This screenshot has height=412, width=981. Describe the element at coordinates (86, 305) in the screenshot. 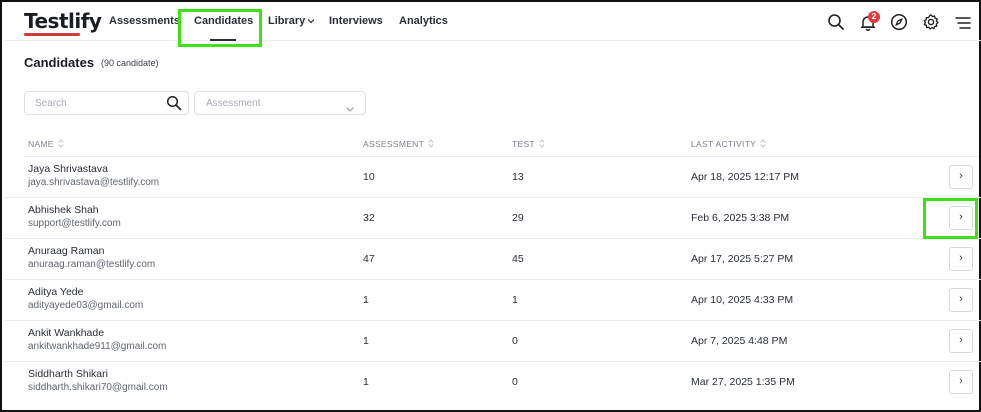

I see `candidate-email: adityayede03@gmail.com` at that location.